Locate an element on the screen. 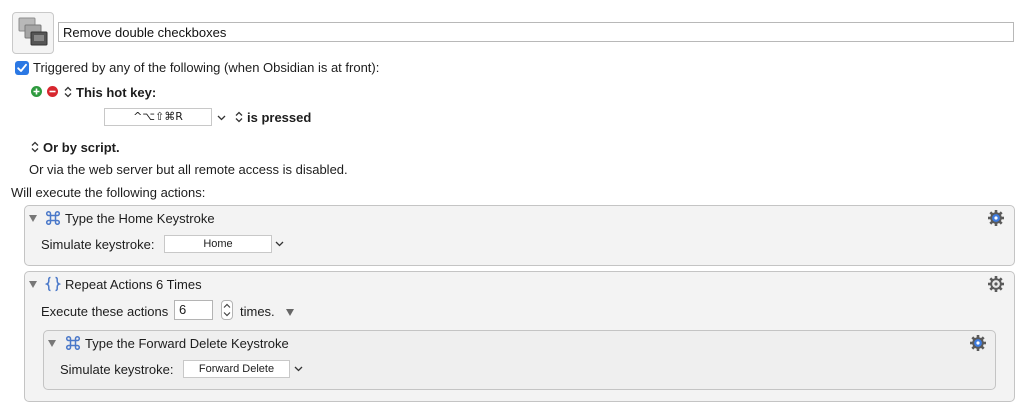 Image resolution: width=1024 pixels, height=411 pixels. minus-icon is located at coordinates (52, 91).